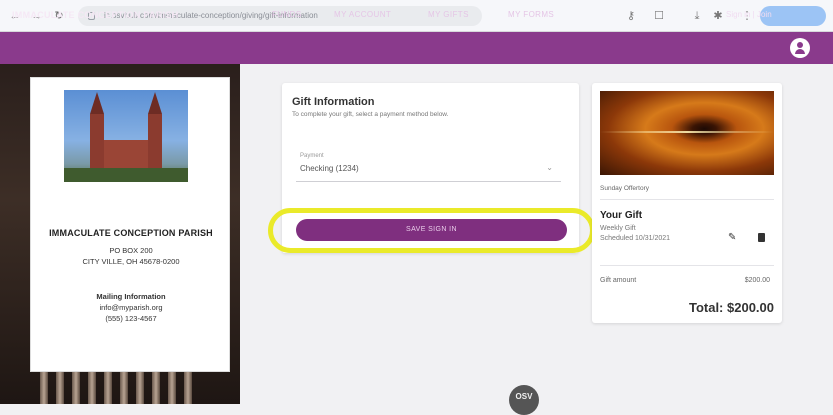  What do you see at coordinates (718, 16) in the screenshot?
I see `extensions-icon: ✱` at bounding box center [718, 16].